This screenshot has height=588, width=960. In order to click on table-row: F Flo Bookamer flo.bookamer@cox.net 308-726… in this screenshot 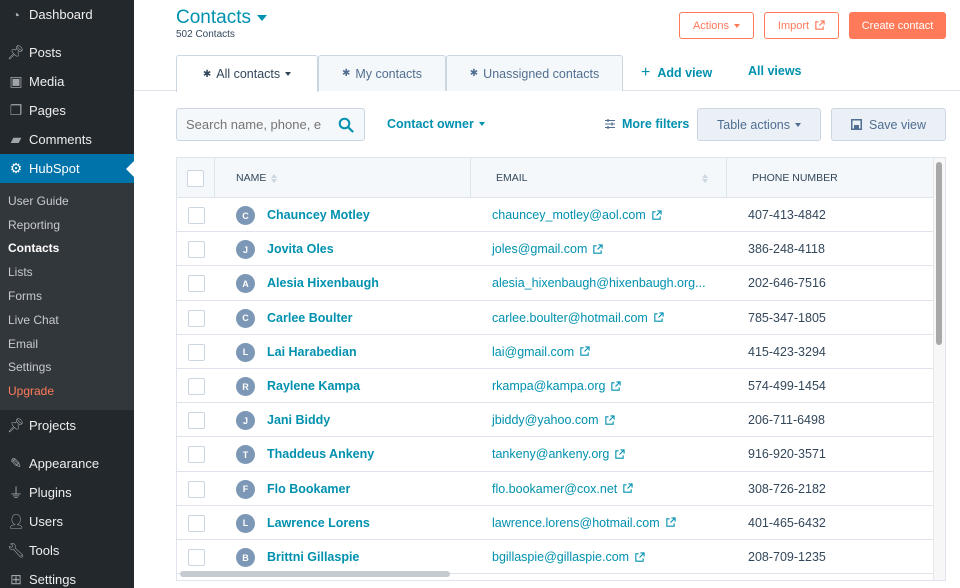, I will do `click(555, 489)`.